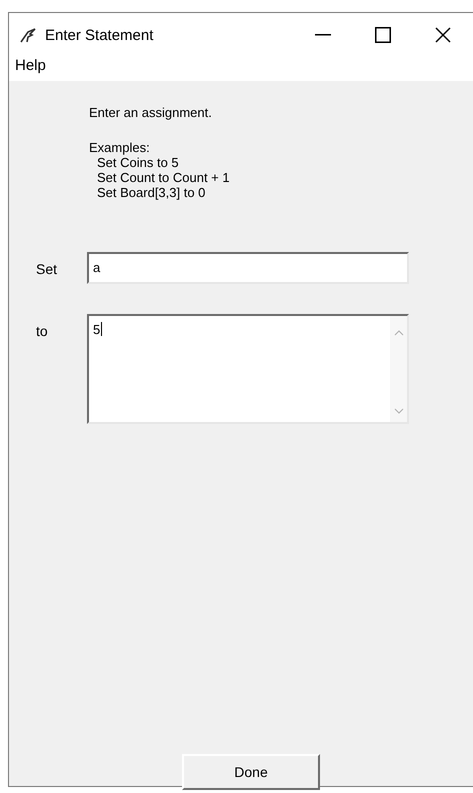  Describe the element at coordinates (101, 329) in the screenshot. I see `text-caret` at that location.